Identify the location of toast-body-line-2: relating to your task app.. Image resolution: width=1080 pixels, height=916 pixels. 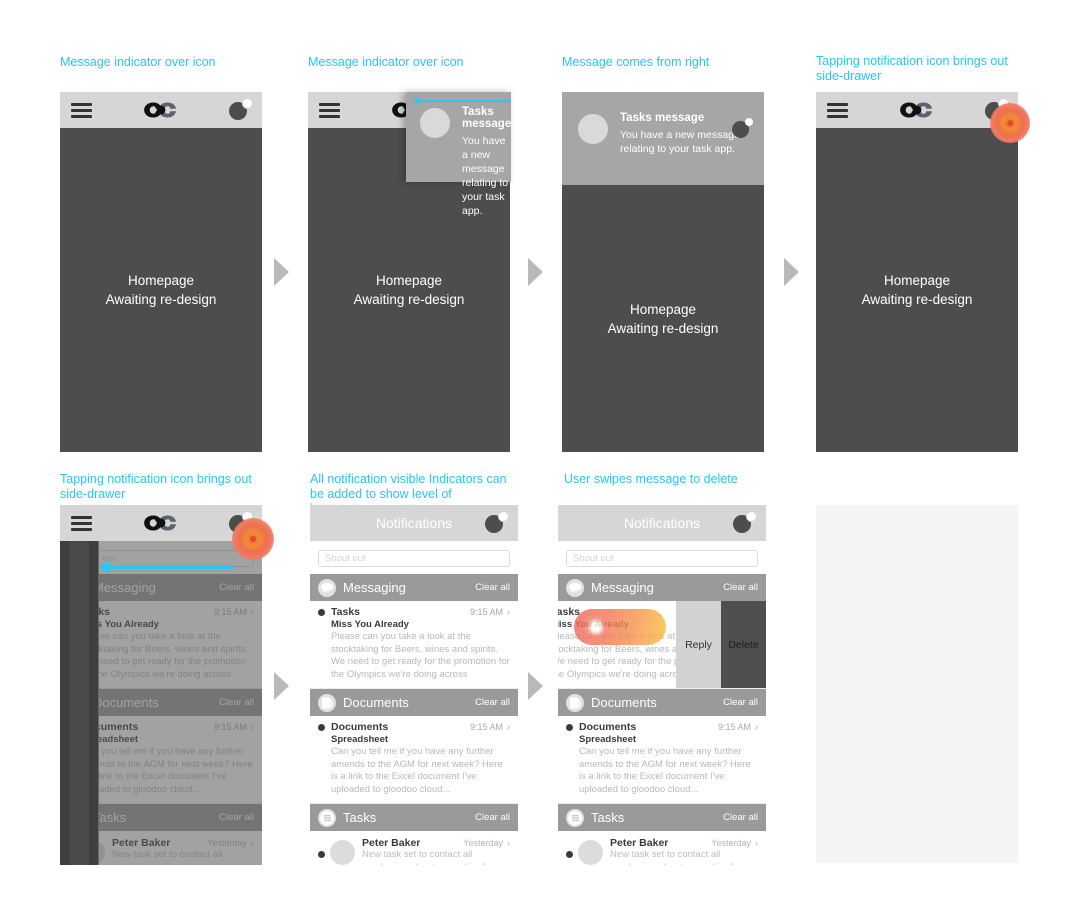
(677, 149).